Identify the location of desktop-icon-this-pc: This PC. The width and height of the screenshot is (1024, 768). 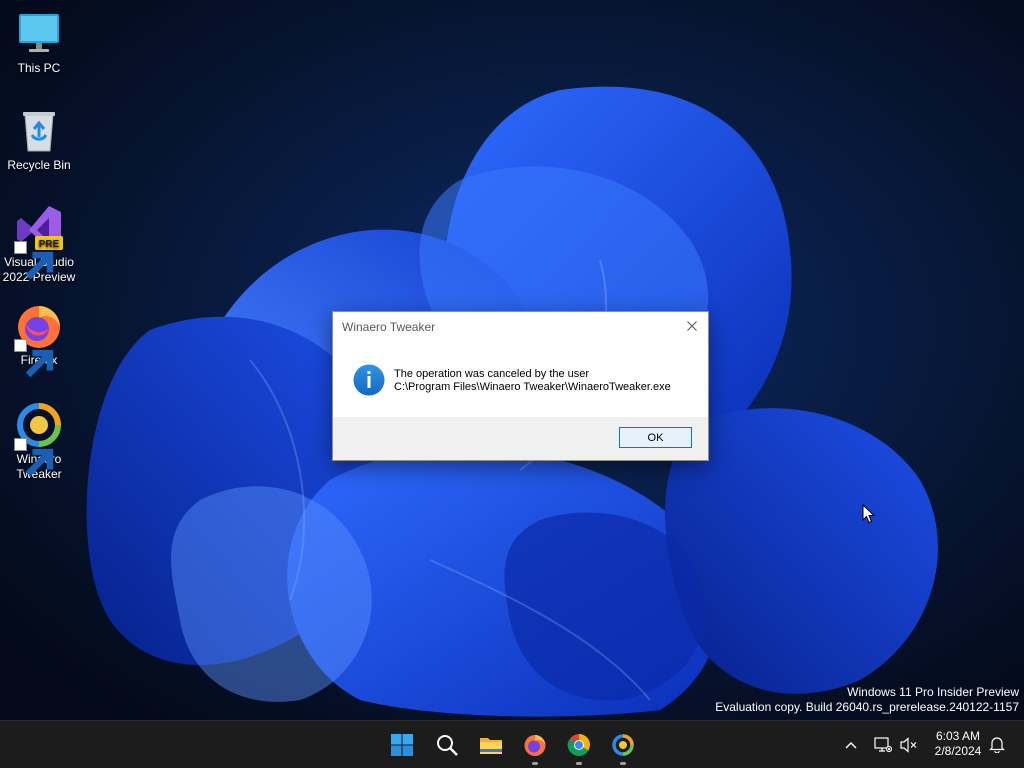
(39, 43).